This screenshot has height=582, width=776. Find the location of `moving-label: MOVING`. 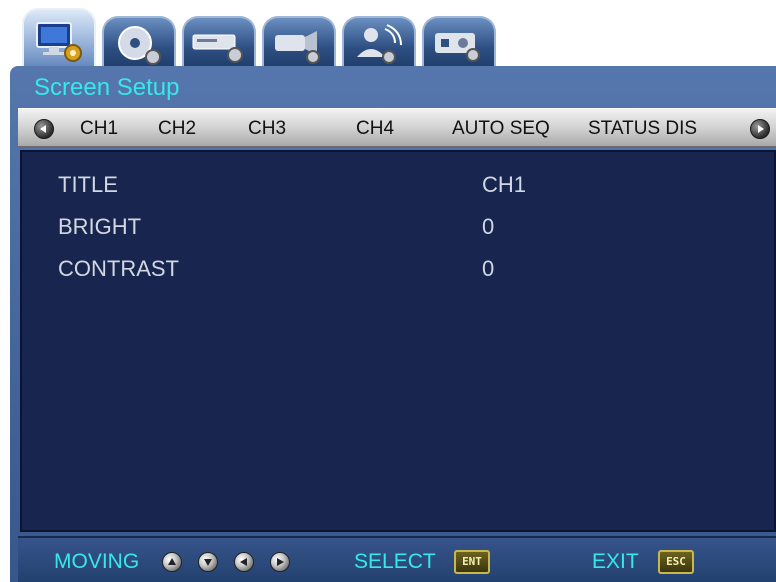

moving-label: MOVING is located at coordinates (97, 561).